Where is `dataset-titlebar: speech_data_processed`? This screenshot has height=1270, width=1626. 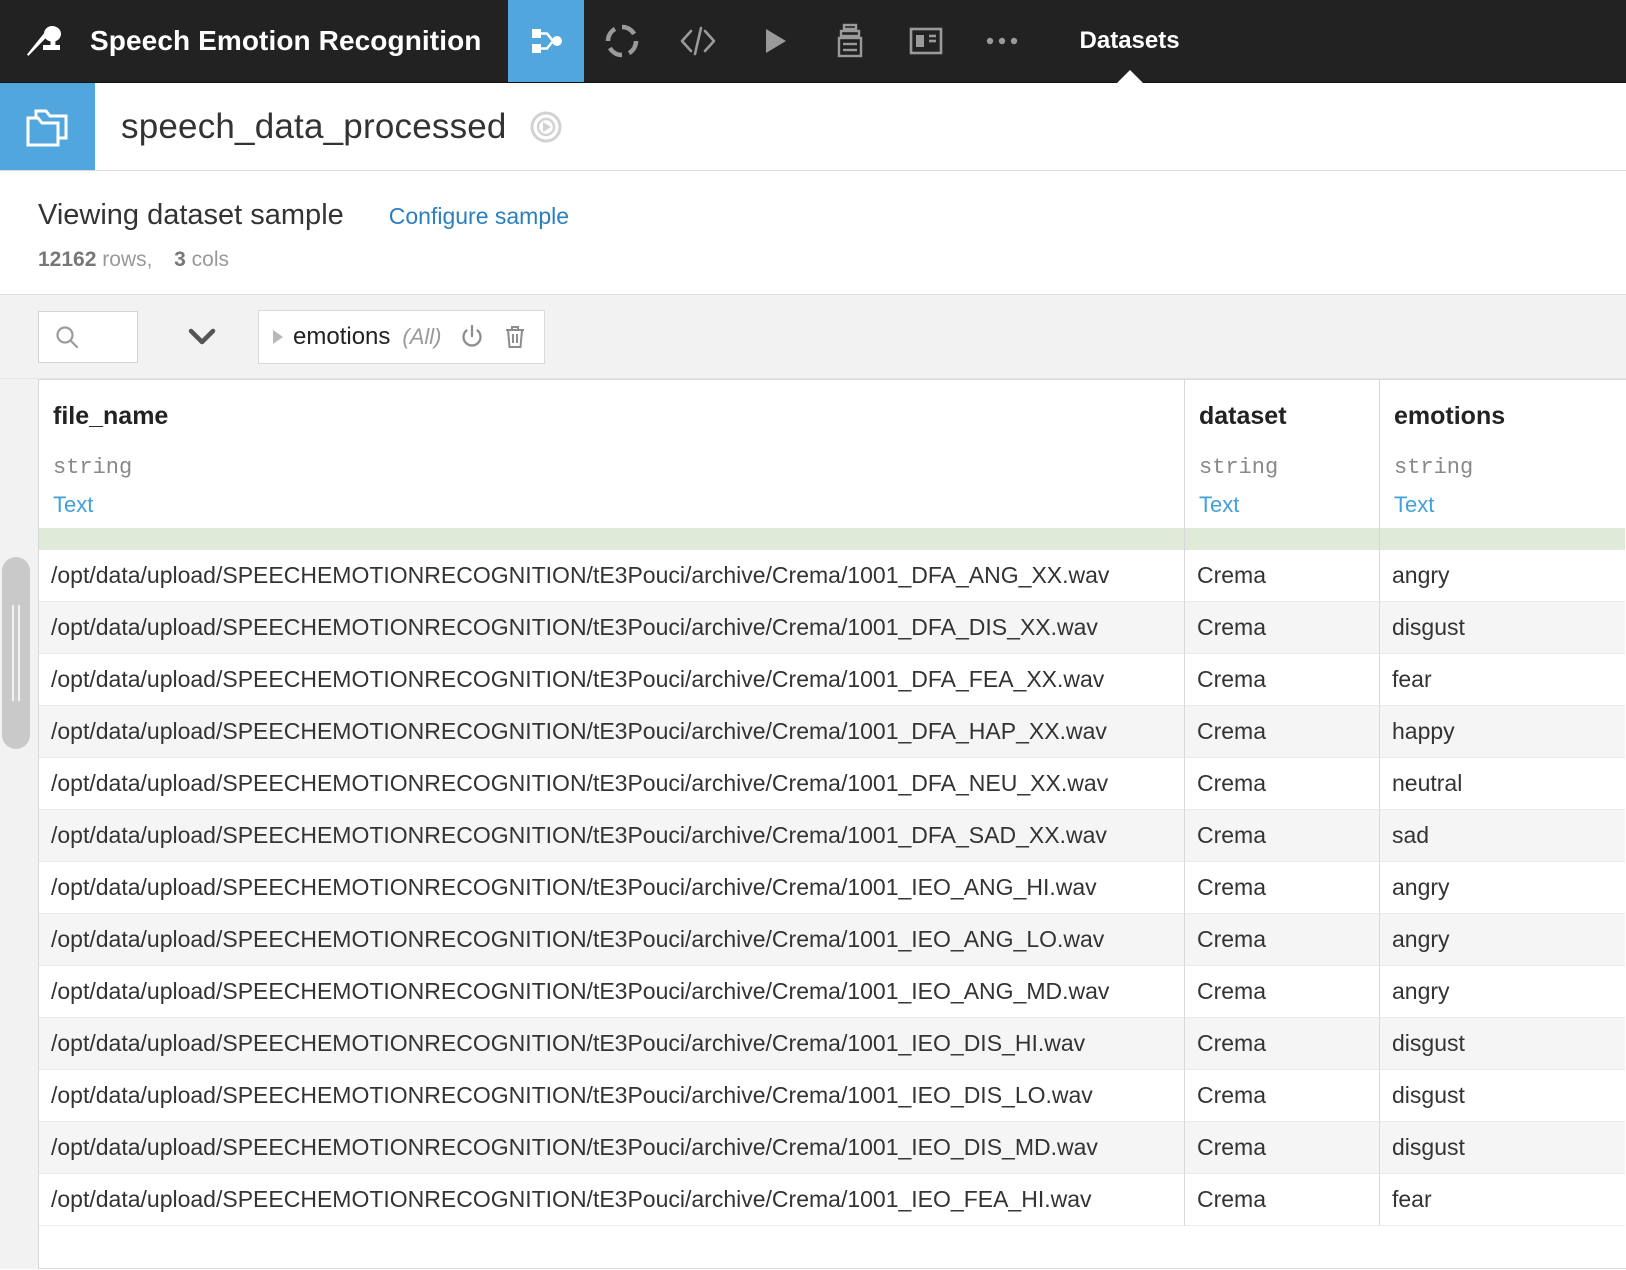 dataset-titlebar: speech_data_processed is located at coordinates (813, 127).